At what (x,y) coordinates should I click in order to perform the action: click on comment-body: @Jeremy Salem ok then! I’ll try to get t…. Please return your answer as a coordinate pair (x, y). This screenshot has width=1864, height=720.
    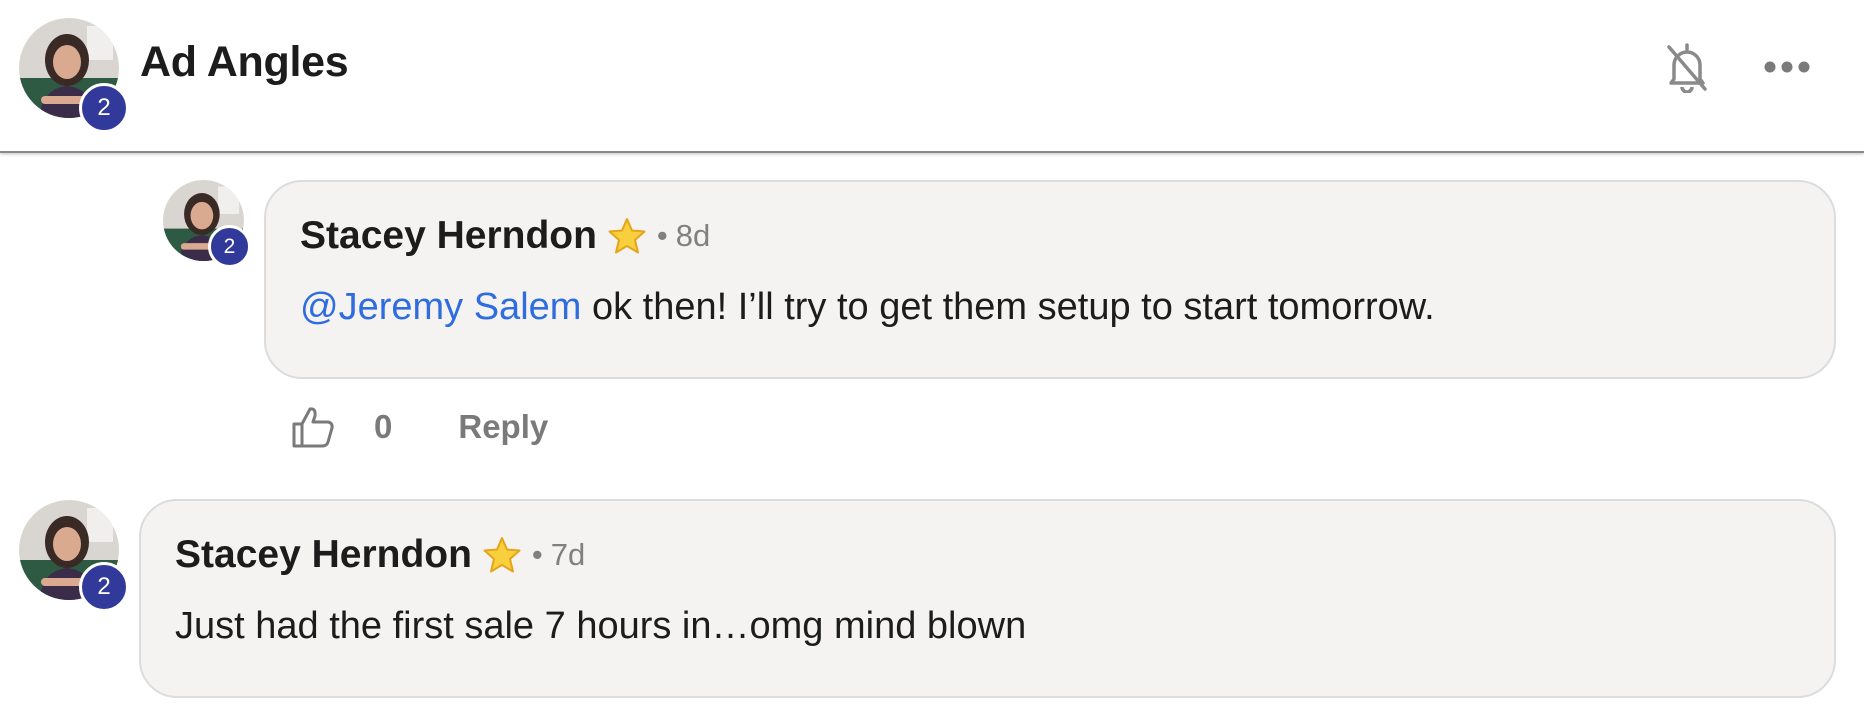
    Looking at the image, I should click on (867, 307).